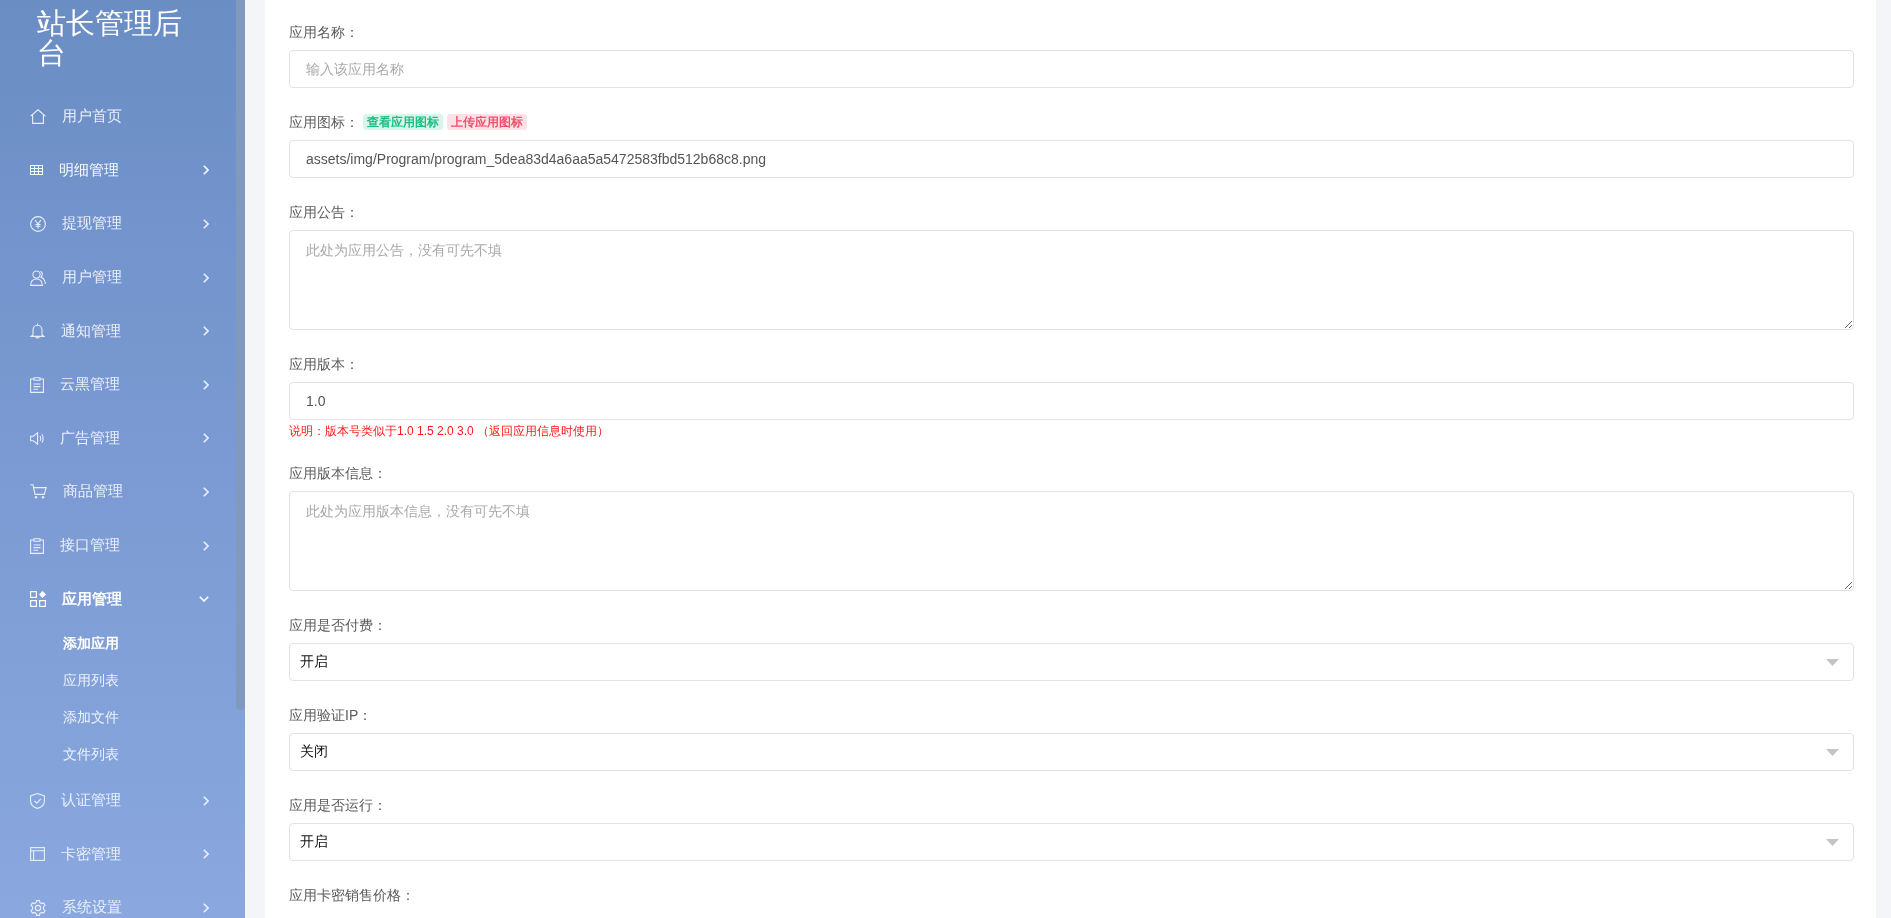  I want to click on sidebar-title: 站长管理后台, so click(110, 38).